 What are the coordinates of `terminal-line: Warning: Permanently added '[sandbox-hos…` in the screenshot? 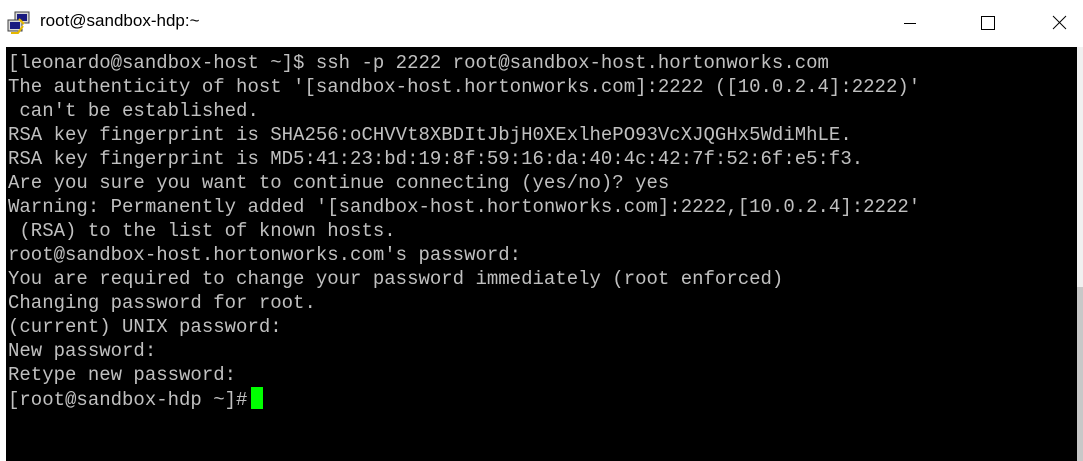 It's located at (464, 207).